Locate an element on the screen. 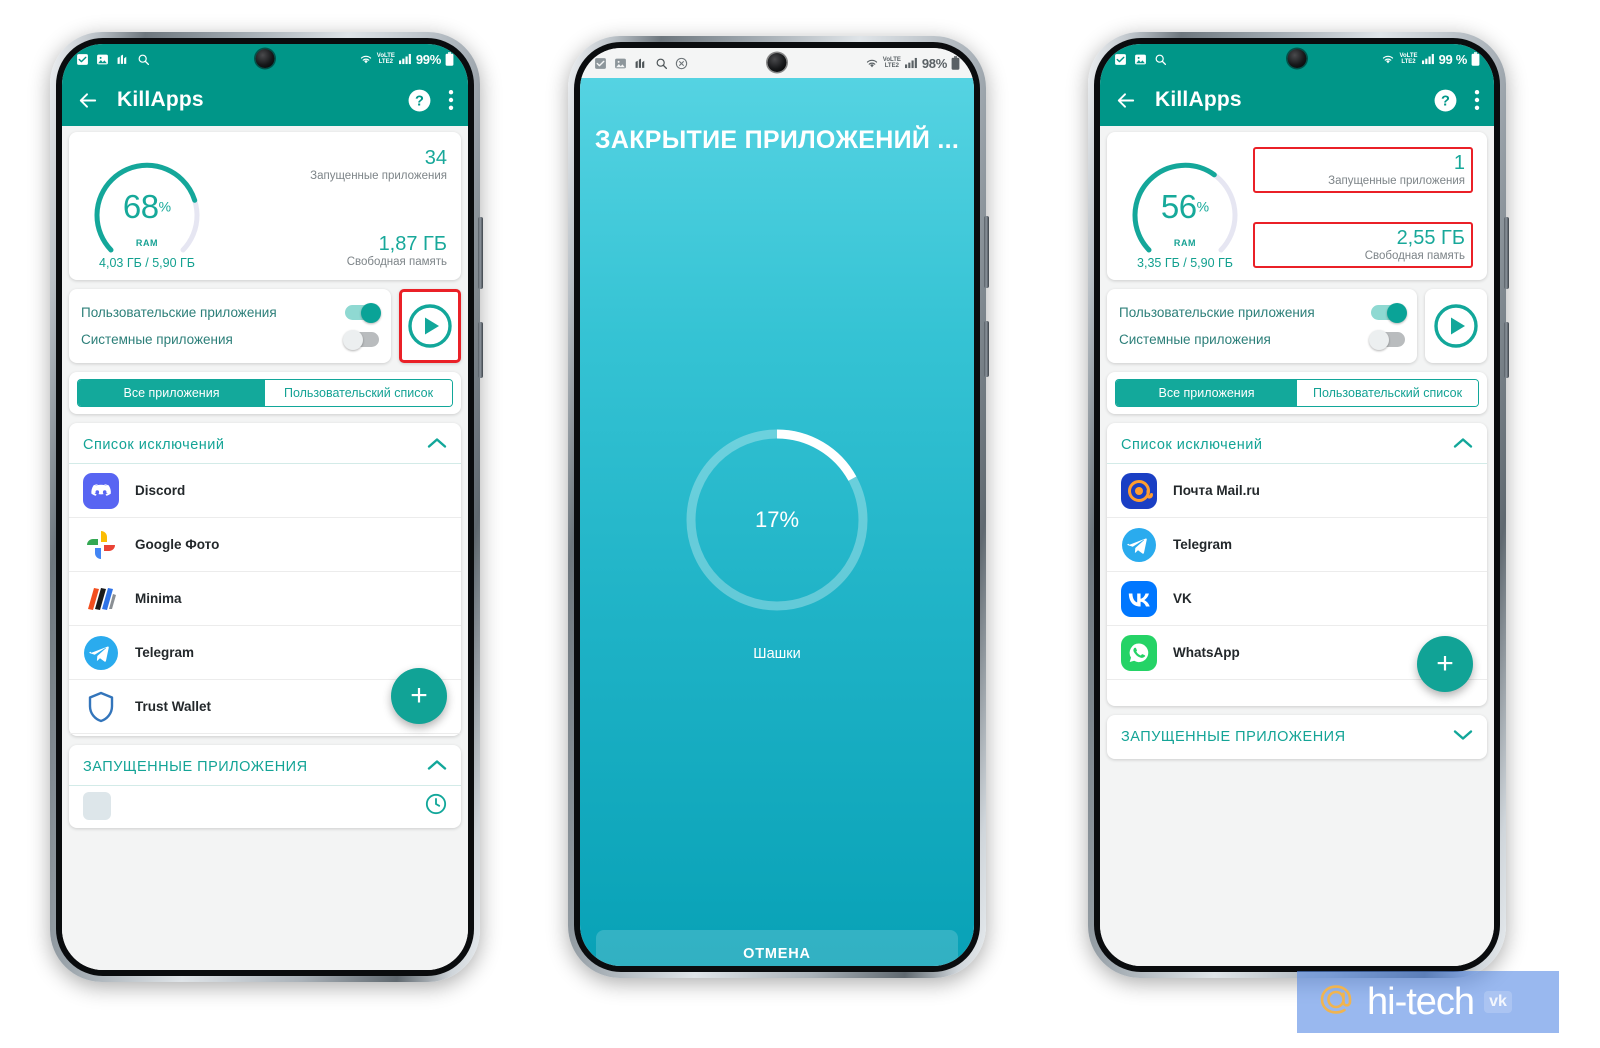 The height and width of the screenshot is (1048, 1600). free-memory-label: Свободная память is located at coordinates (1414, 256).